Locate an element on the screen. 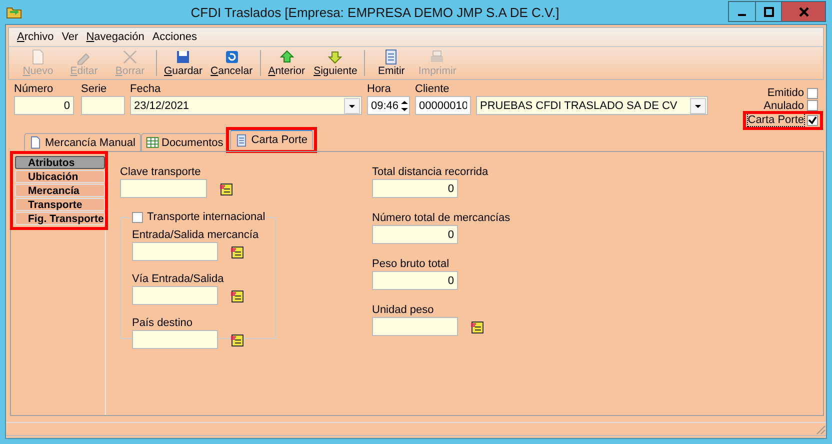 This screenshot has height=444, width=832. field-label: Cliente is located at coordinates (432, 89).